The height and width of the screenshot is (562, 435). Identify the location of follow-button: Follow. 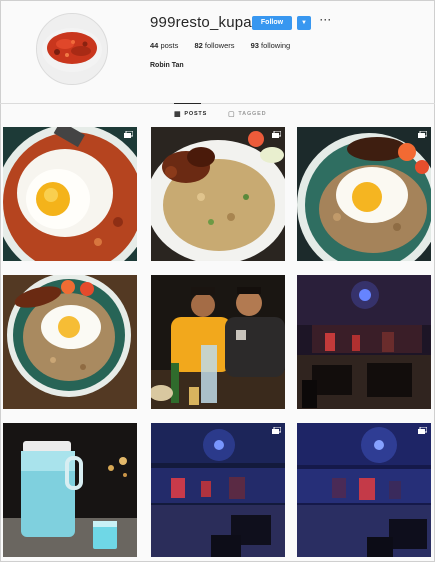
(272, 23).